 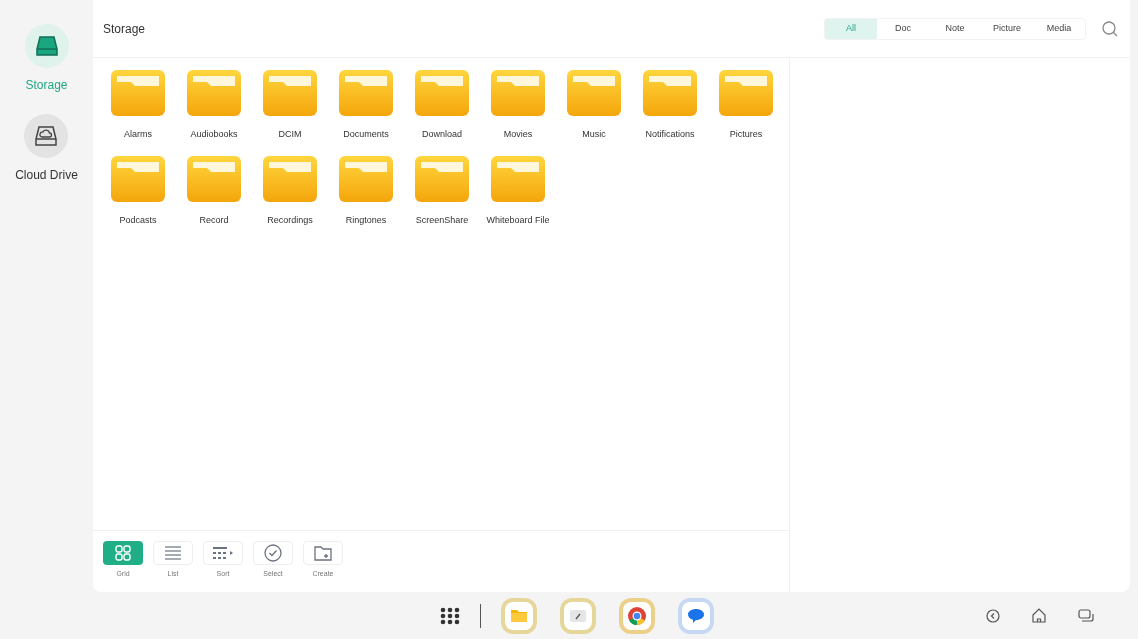 What do you see at coordinates (273, 553) in the screenshot?
I see `check-circle-icon` at bounding box center [273, 553].